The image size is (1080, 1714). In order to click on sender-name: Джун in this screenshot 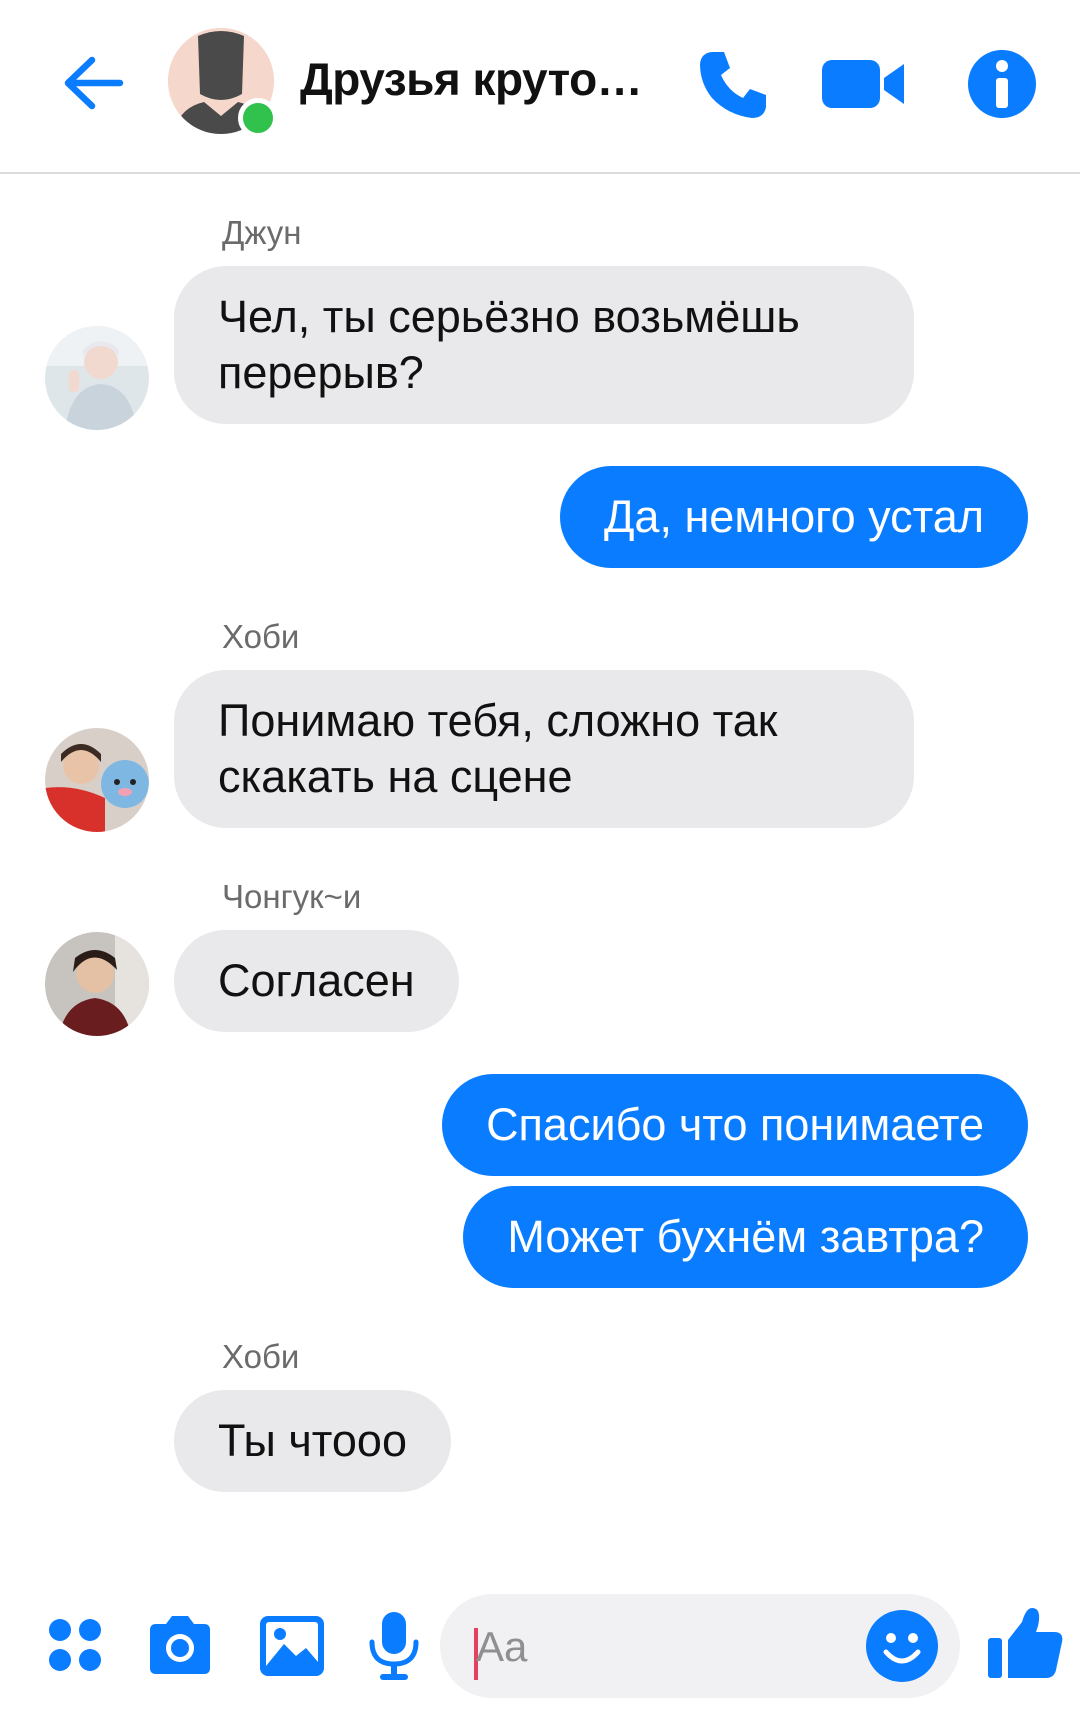, I will do `click(262, 232)`.